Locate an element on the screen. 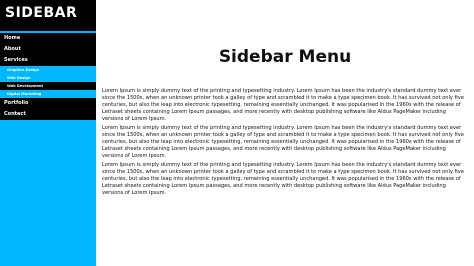  submenu-item-digital-marketing: Digital Marketing is located at coordinates (48, 94).